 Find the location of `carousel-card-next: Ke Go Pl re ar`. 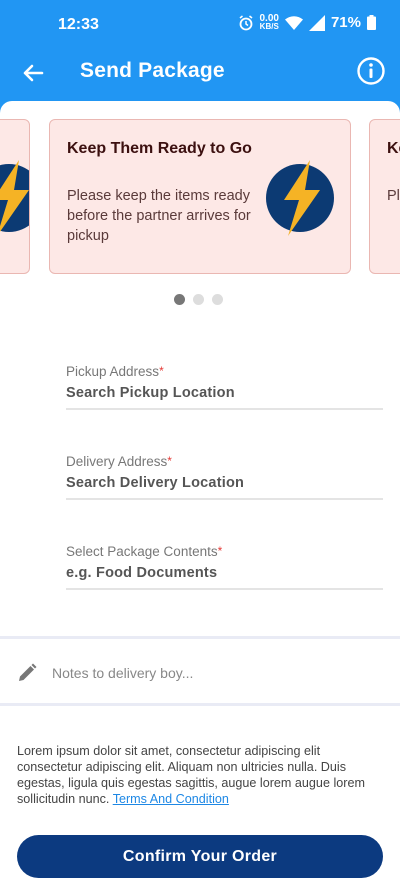

carousel-card-next: Ke Go Pl re ar is located at coordinates (384, 196).